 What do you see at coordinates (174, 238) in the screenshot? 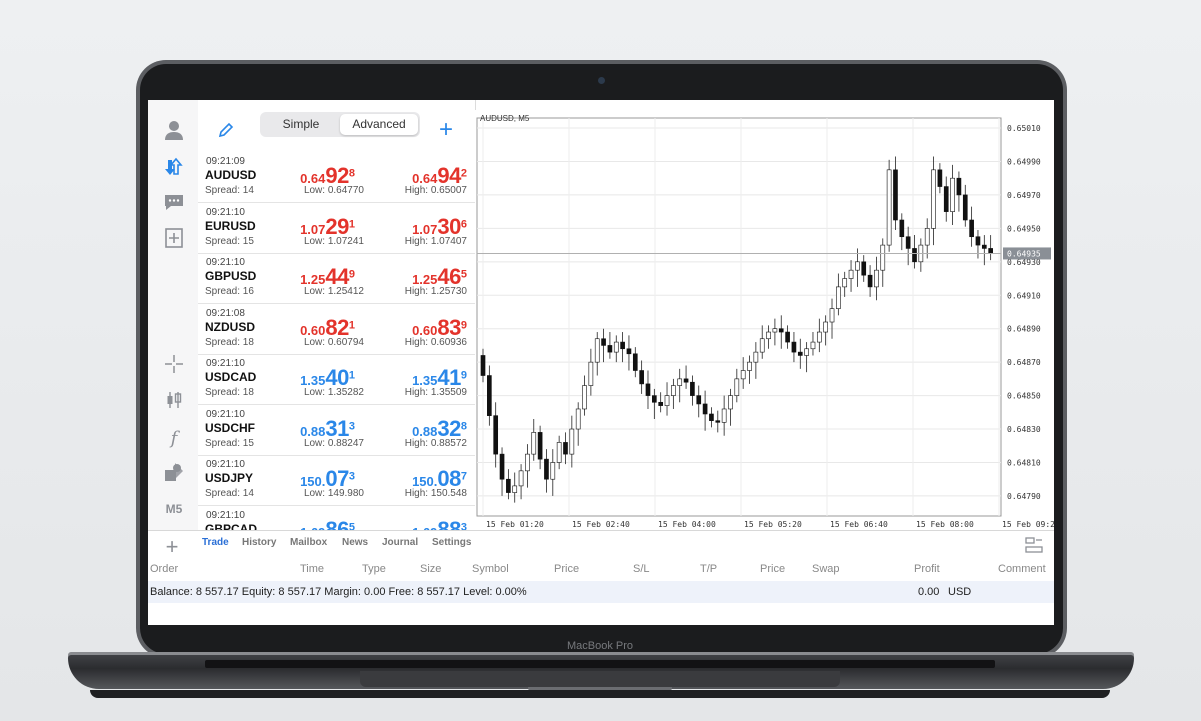
I see `new-order-icon` at bounding box center [174, 238].